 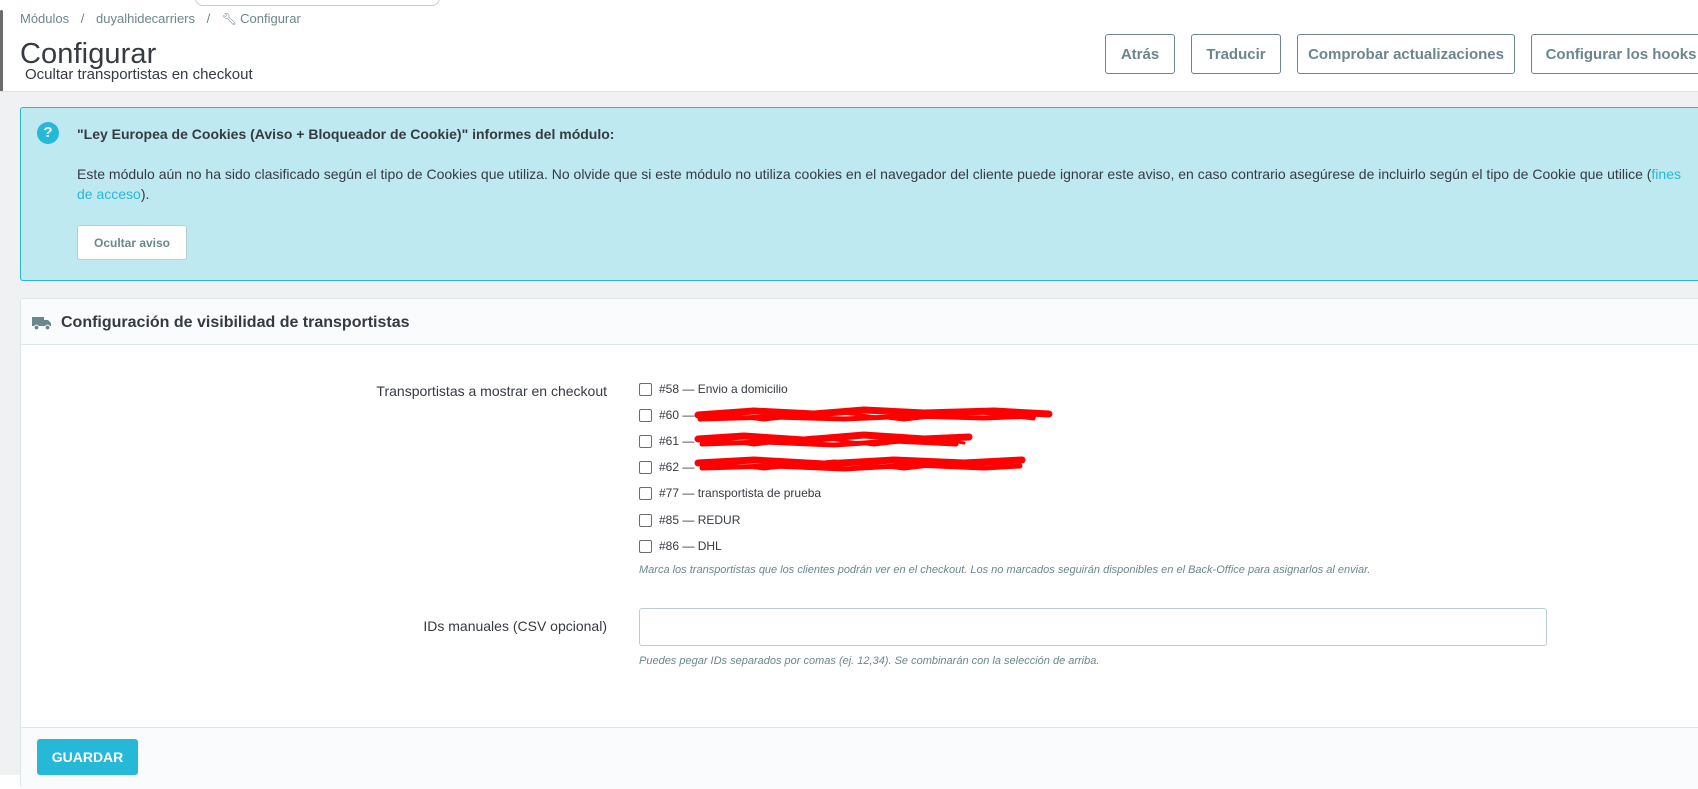 I want to click on carrier-option-60: #60 —, so click(x=666, y=415).